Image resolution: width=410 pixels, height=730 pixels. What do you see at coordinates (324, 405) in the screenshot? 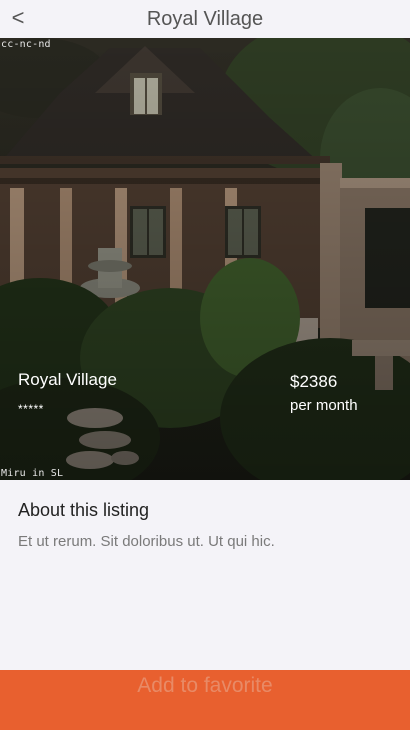
I see `price-period: per month` at bounding box center [324, 405].